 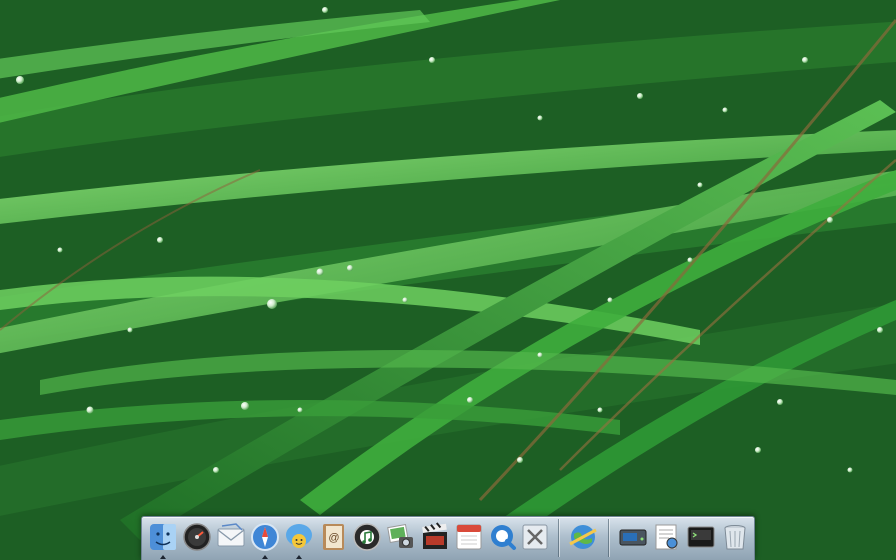 I want to click on safari-dock-item, so click(x=265, y=540).